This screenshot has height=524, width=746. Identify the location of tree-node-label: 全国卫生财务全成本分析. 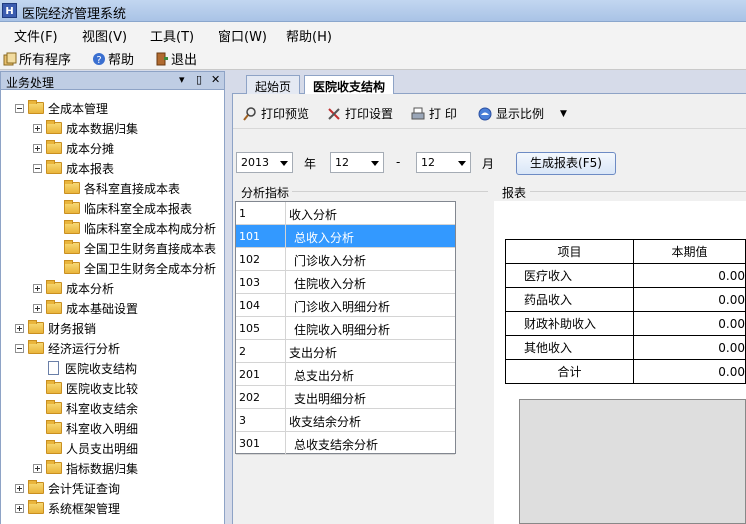
(150, 268).